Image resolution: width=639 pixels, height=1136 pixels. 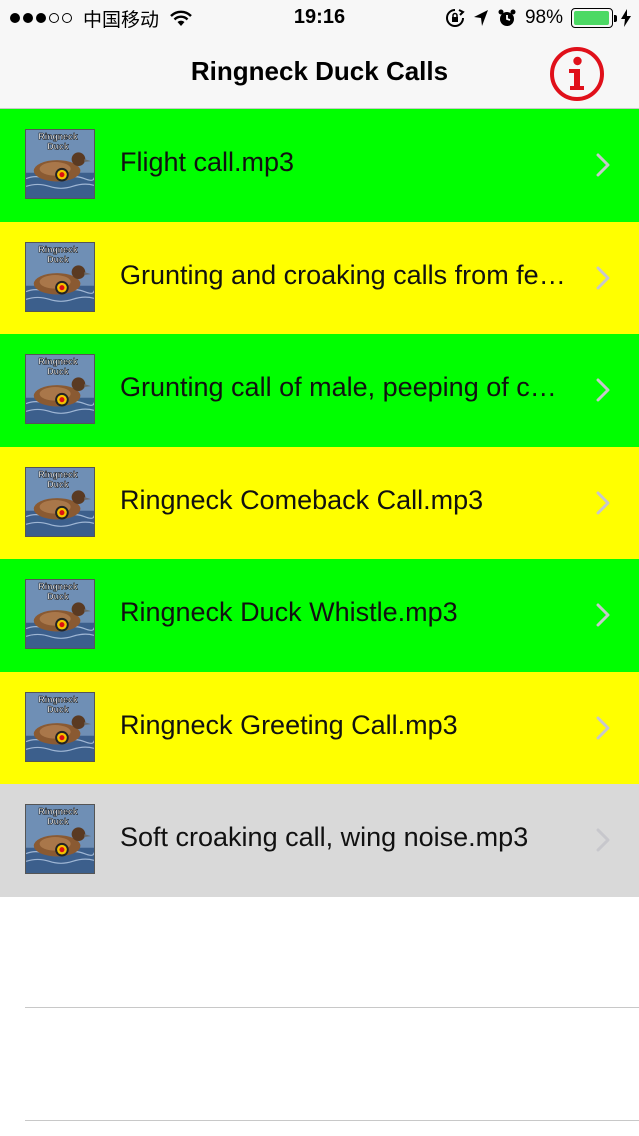 What do you see at coordinates (615, 18) in the screenshot?
I see `battery-cap` at bounding box center [615, 18].